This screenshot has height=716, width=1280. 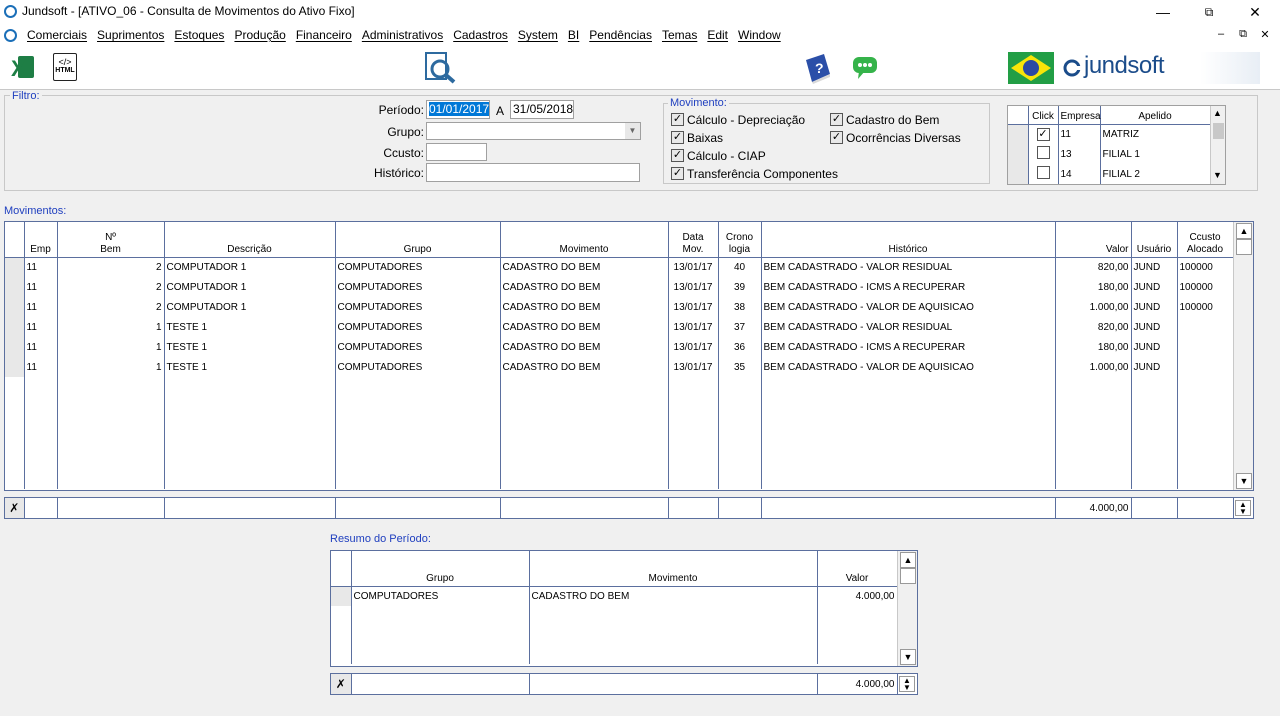 What do you see at coordinates (908, 240) in the screenshot?
I see `header-historico: Histórico` at bounding box center [908, 240].